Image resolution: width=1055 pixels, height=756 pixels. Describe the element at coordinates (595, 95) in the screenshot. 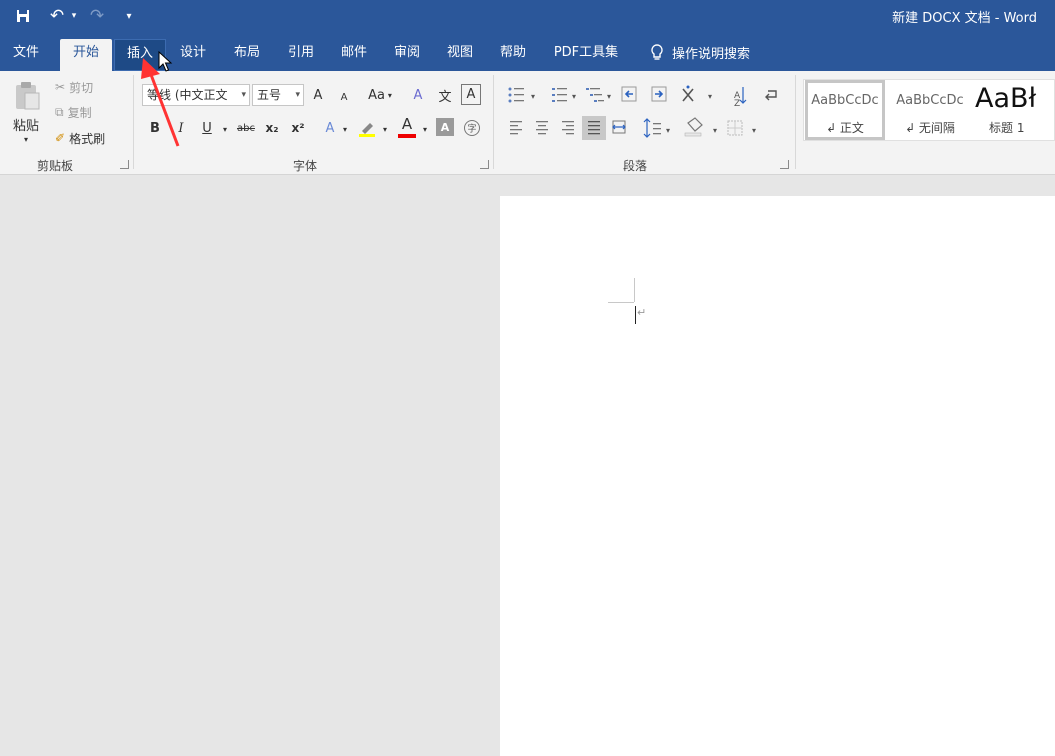

I see `multilevel-list-icon` at that location.